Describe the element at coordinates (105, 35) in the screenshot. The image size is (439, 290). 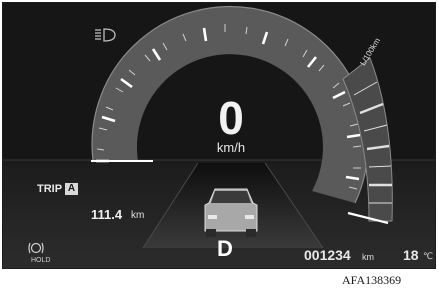
I see `headlight-icon` at that location.